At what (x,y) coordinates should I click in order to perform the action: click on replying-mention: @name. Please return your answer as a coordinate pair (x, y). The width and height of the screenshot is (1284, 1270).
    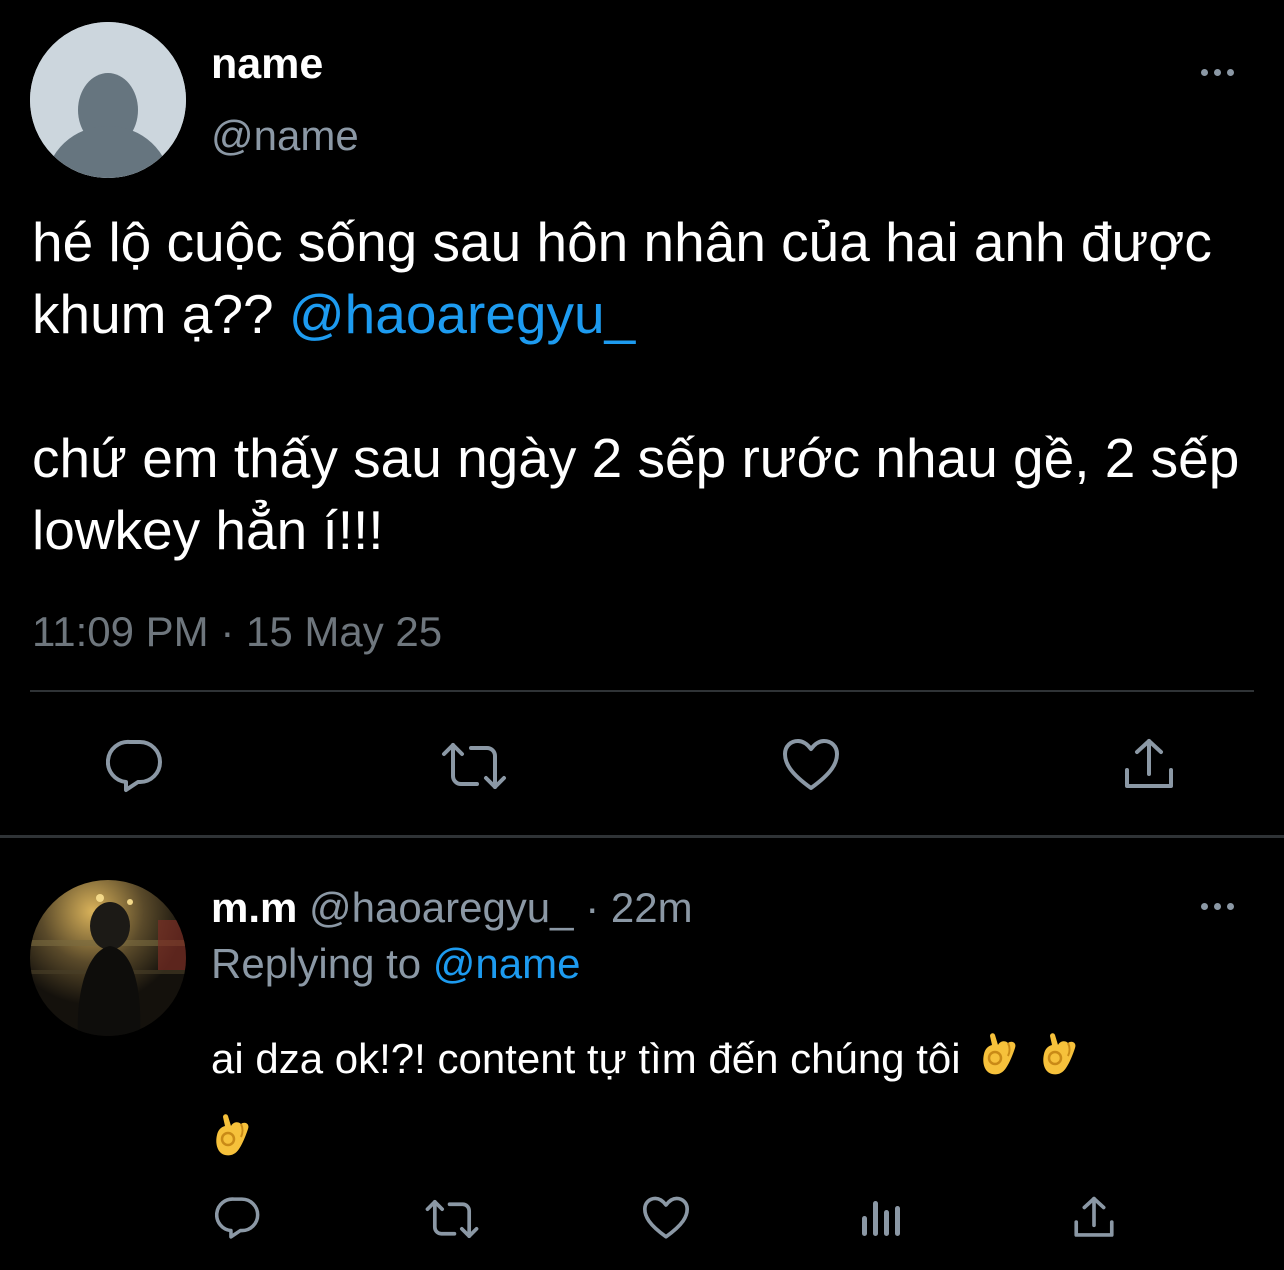
    Looking at the image, I should click on (507, 963).